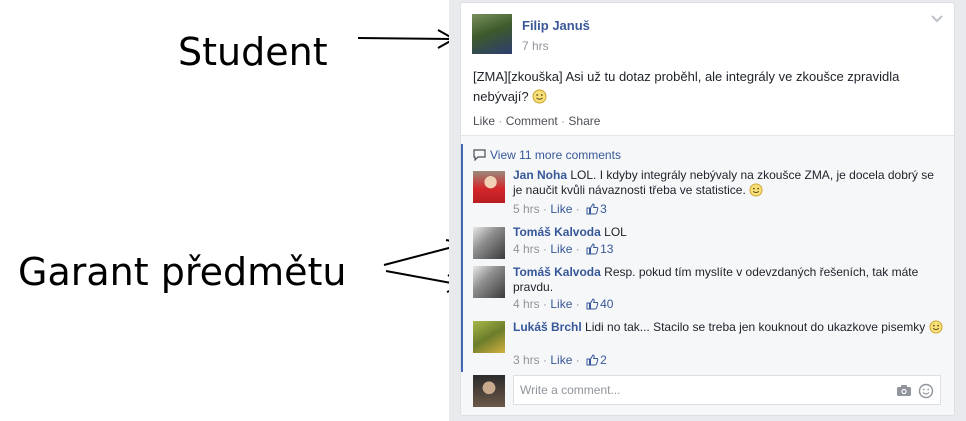  I want to click on comment-bubble-icon, so click(479, 155).